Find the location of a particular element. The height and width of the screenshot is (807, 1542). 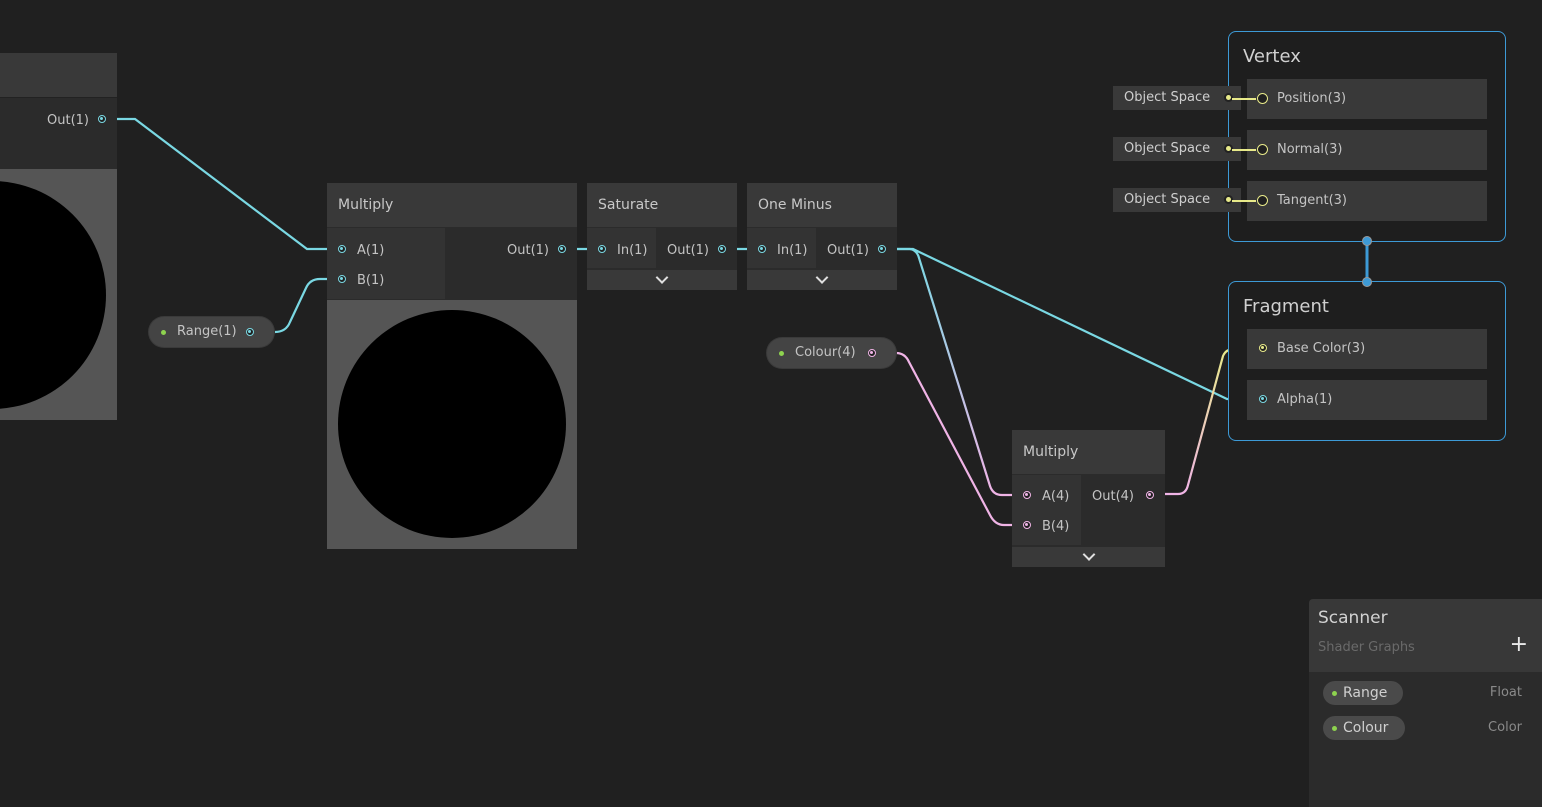

multiply-2-title: Multiply is located at coordinates (1088, 452).